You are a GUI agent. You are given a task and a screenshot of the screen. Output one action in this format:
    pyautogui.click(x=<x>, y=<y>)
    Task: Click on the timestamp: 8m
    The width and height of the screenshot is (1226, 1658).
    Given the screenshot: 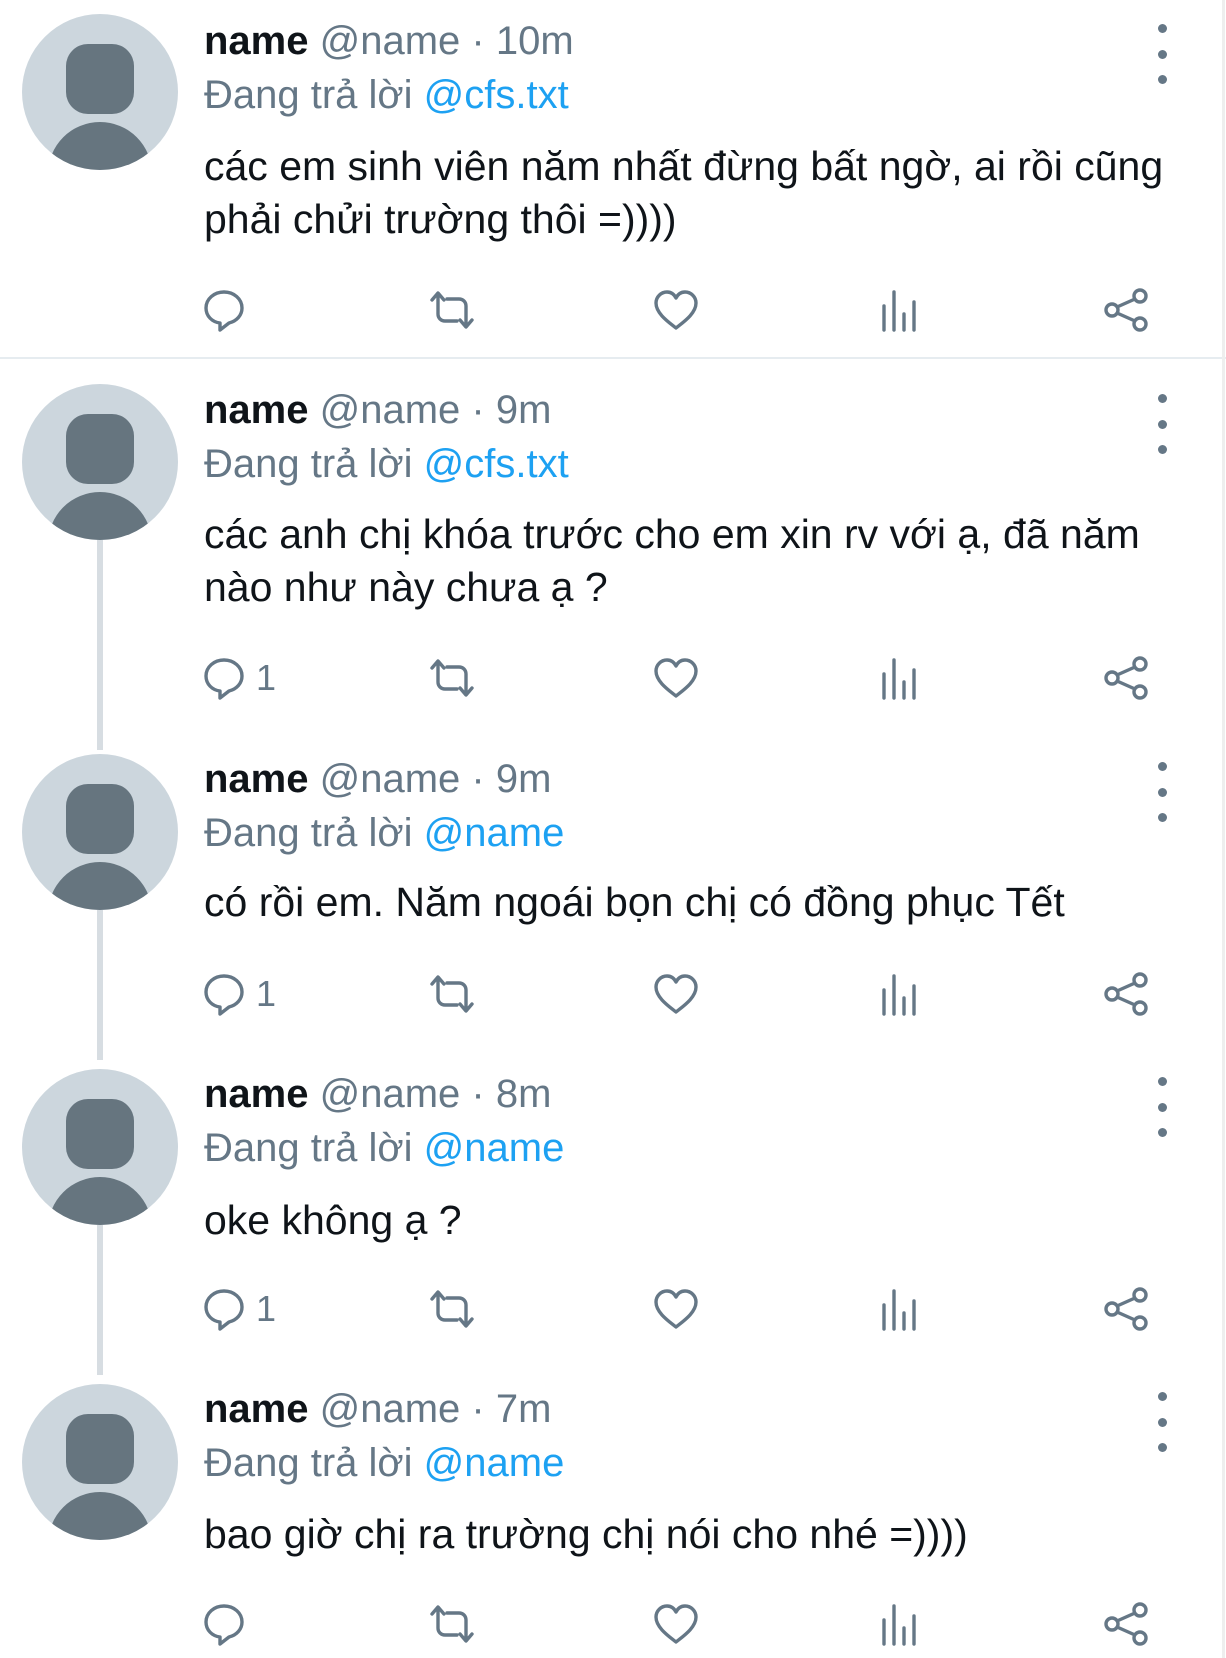 What is the action you would take?
    pyautogui.click(x=524, y=1094)
    